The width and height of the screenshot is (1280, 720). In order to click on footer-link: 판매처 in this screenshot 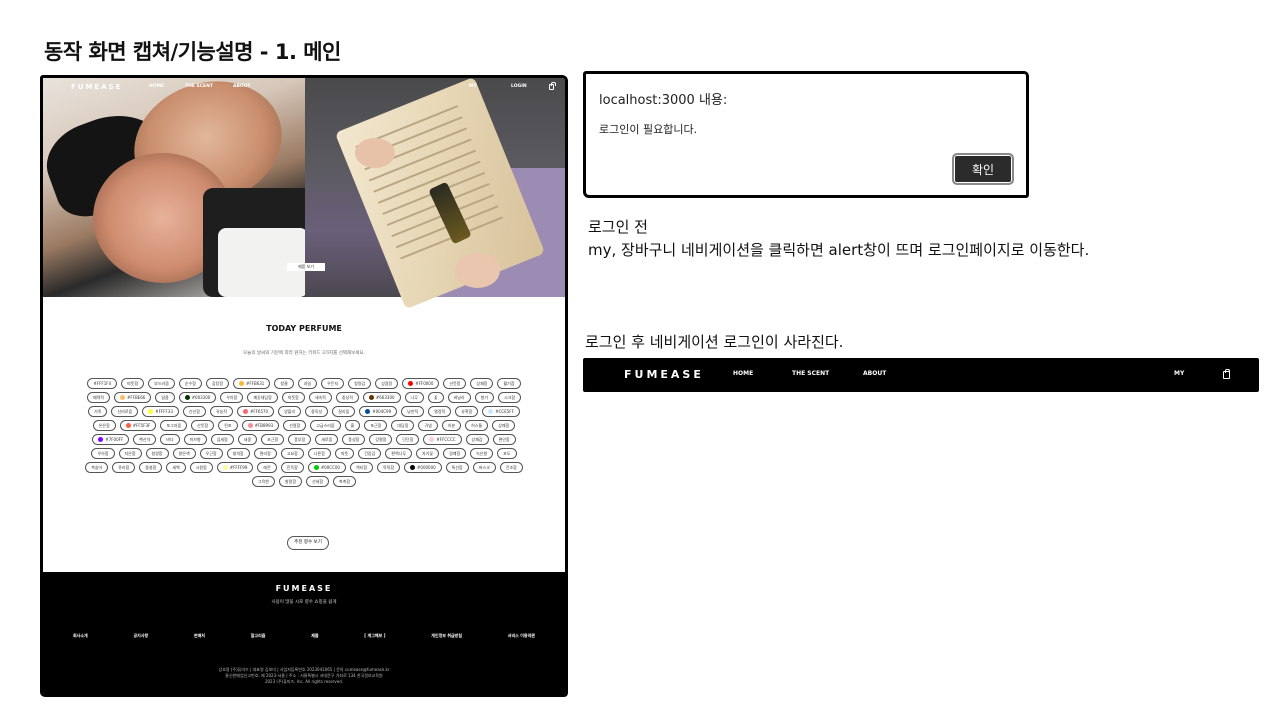, I will do `click(199, 636)`.